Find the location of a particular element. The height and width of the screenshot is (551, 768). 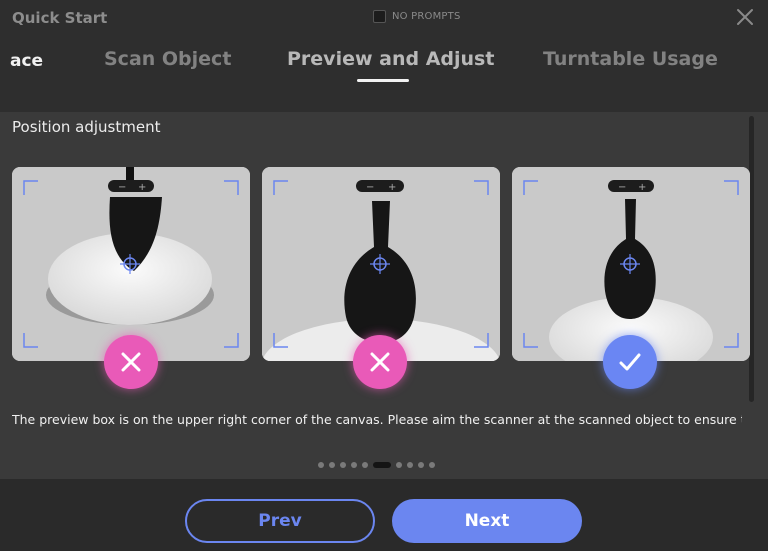

dialog-footer: Prev Next is located at coordinates (384, 515).